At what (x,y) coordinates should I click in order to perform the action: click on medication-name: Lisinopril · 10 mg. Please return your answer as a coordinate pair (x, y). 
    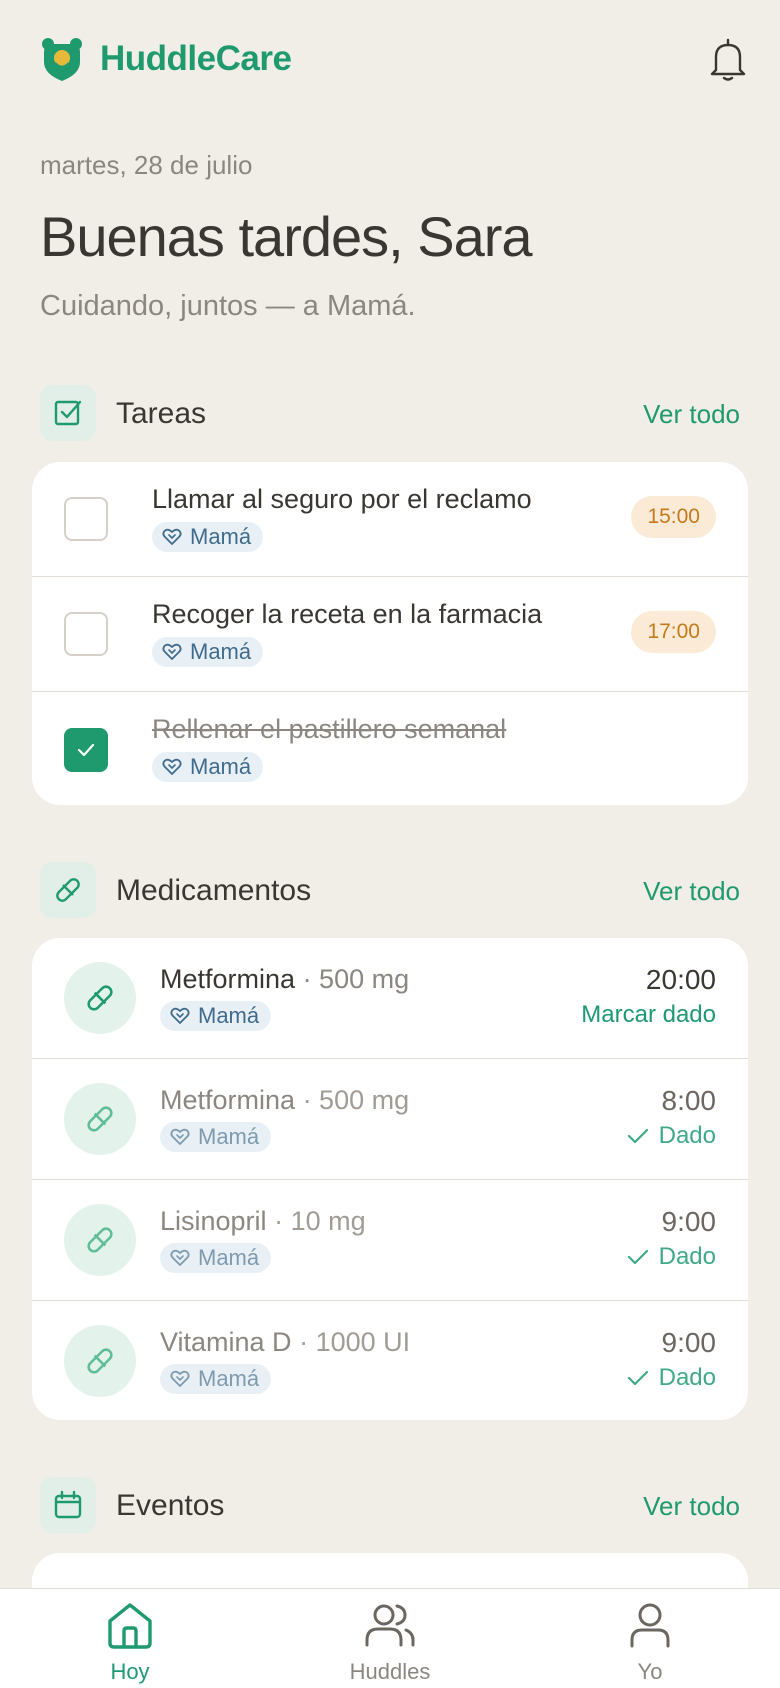
    Looking at the image, I should click on (263, 1221).